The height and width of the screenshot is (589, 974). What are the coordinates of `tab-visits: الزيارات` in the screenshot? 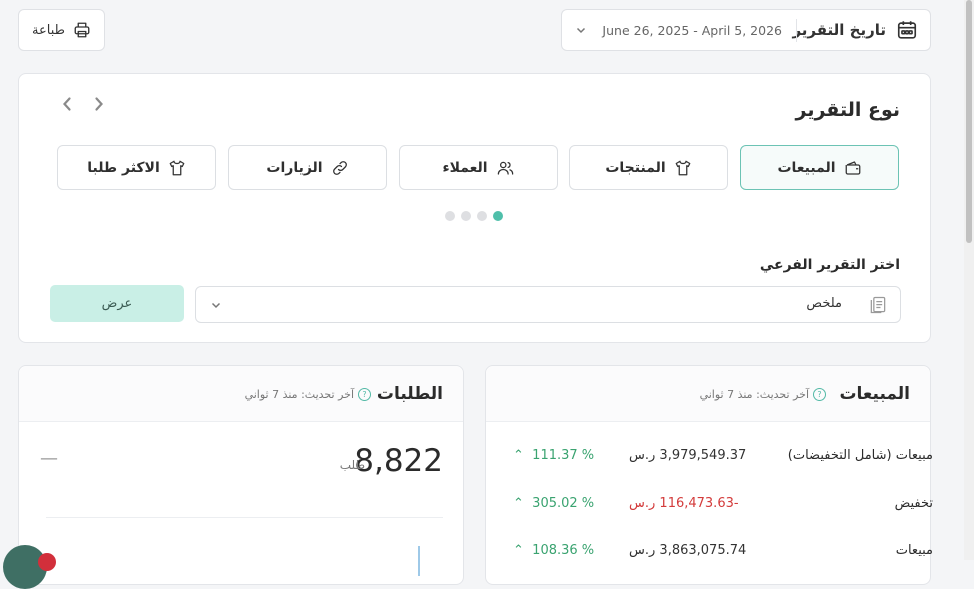 It's located at (307, 167).